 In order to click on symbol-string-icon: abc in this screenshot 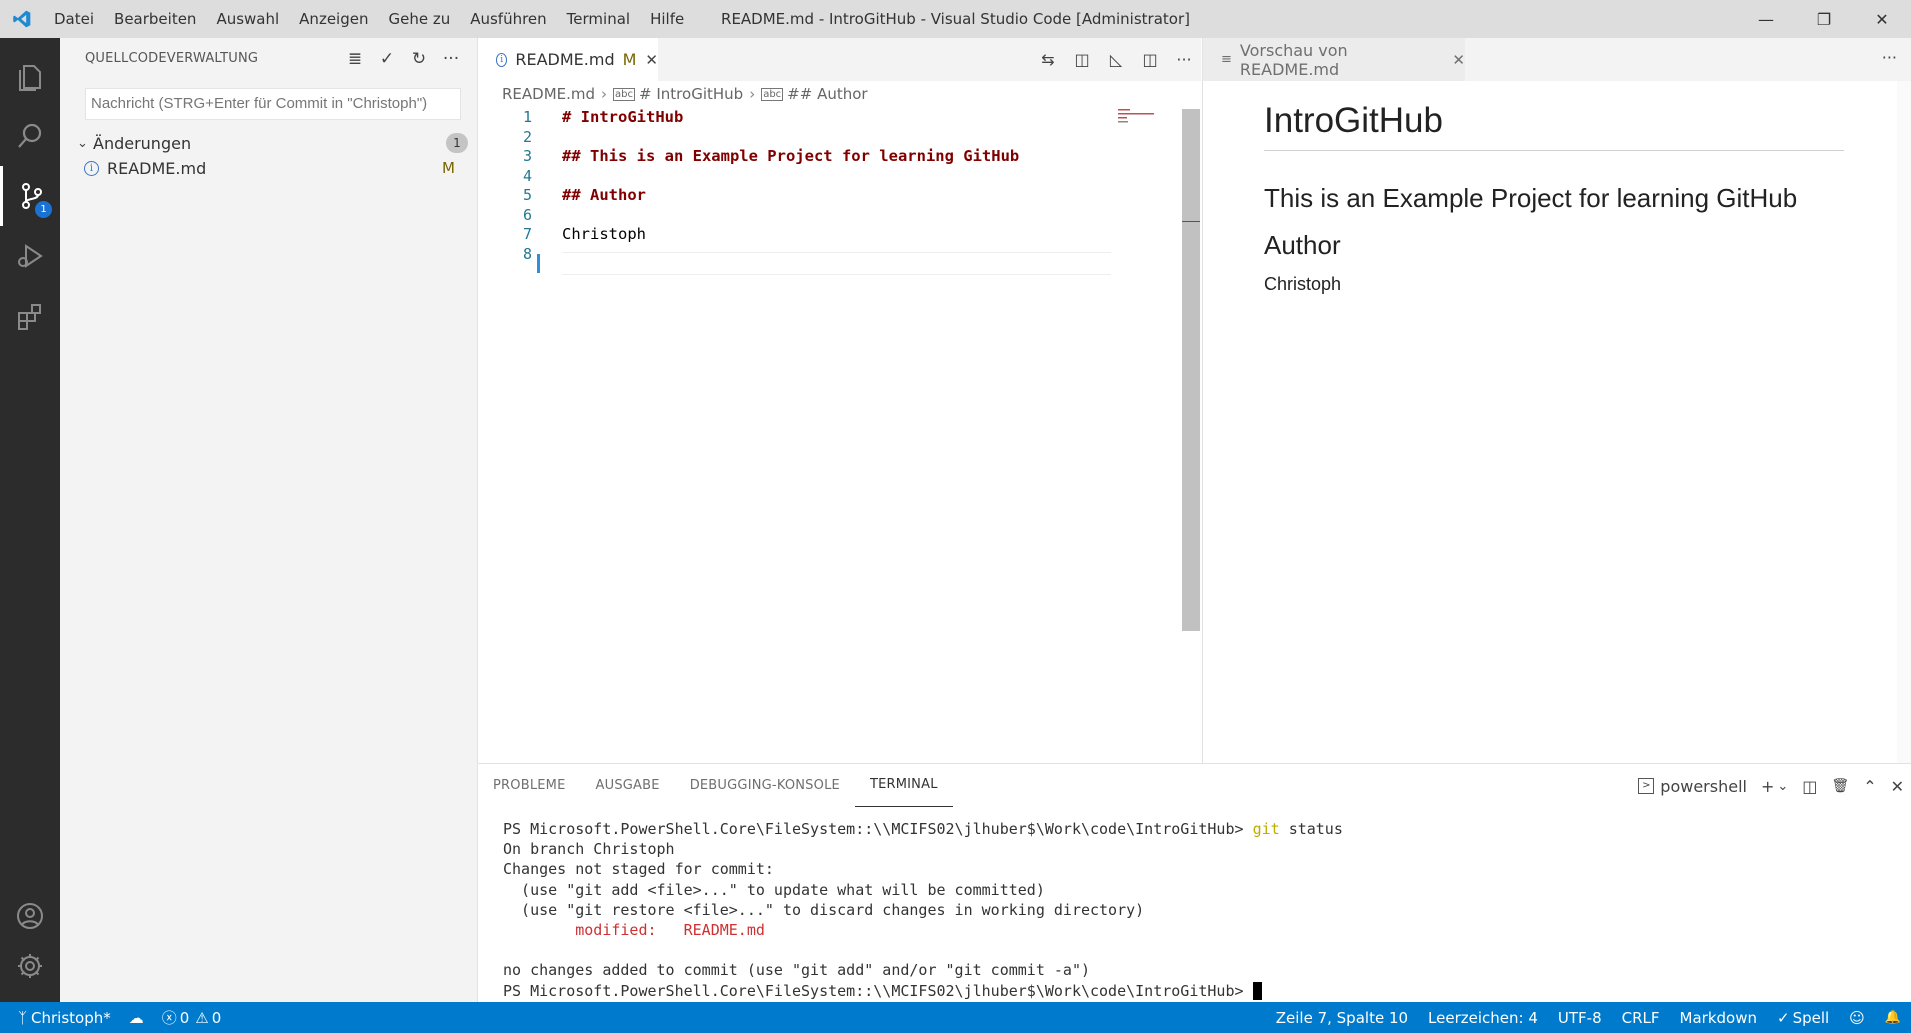, I will do `click(772, 94)`.